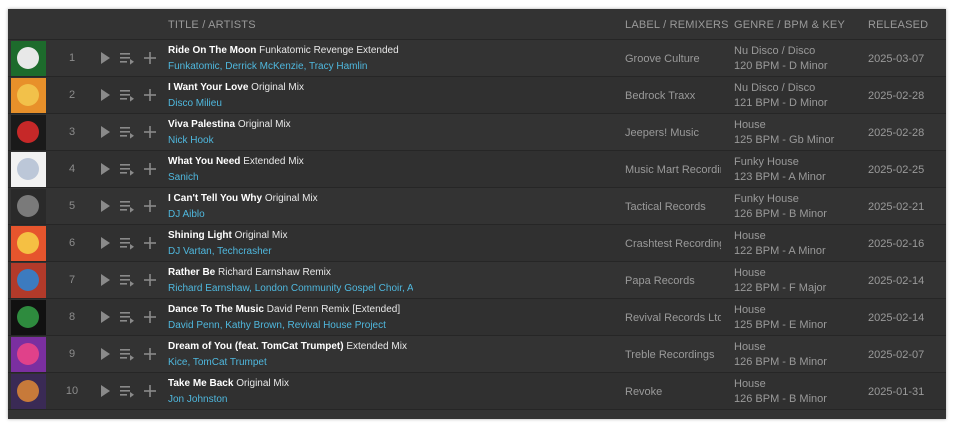 The width and height of the screenshot is (954, 426). What do you see at coordinates (200, 383) in the screenshot?
I see `track-title-name: Take Me Back` at bounding box center [200, 383].